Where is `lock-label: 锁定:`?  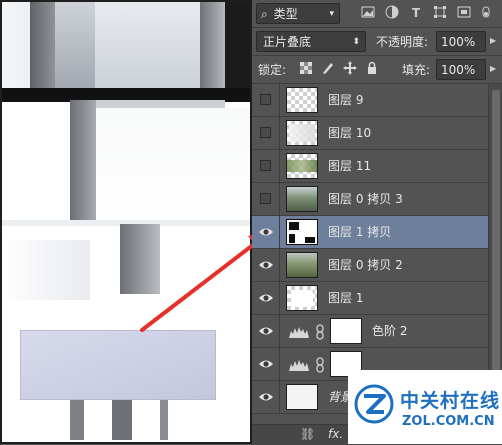 lock-label: 锁定: is located at coordinates (272, 70).